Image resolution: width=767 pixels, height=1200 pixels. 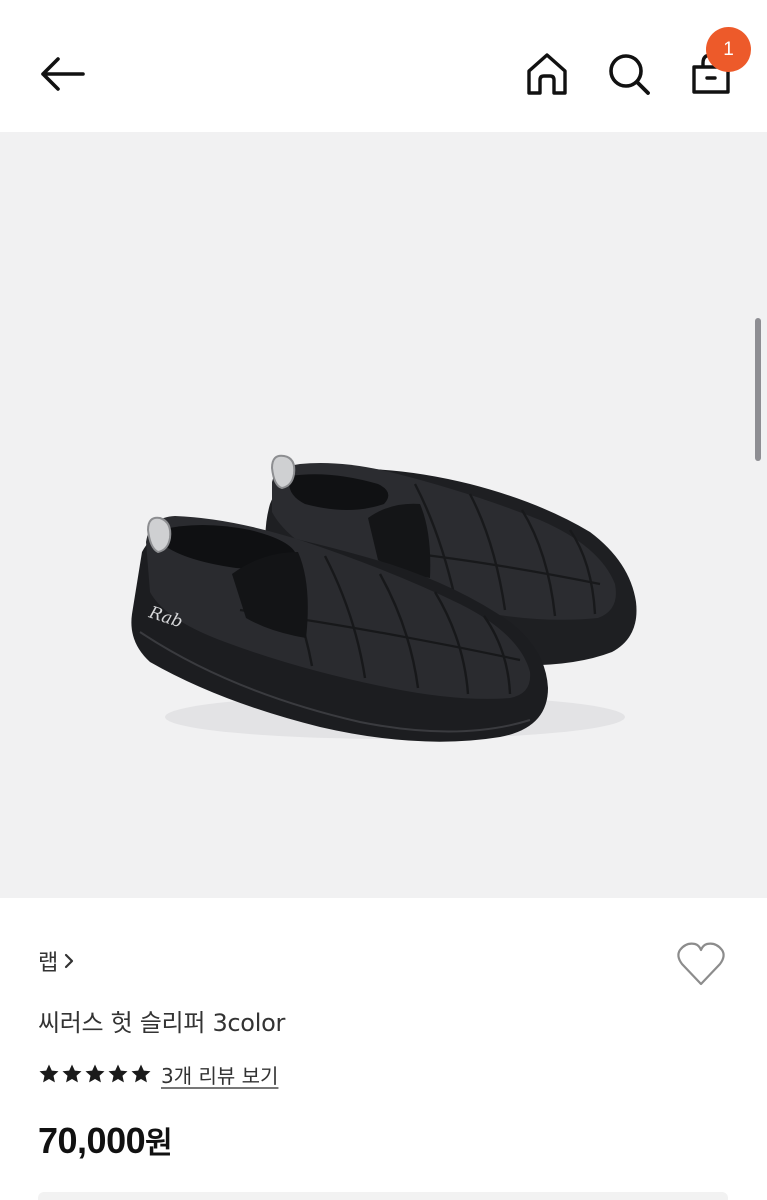 What do you see at coordinates (69, 961) in the screenshot?
I see `chevron-right-icon` at bounding box center [69, 961].